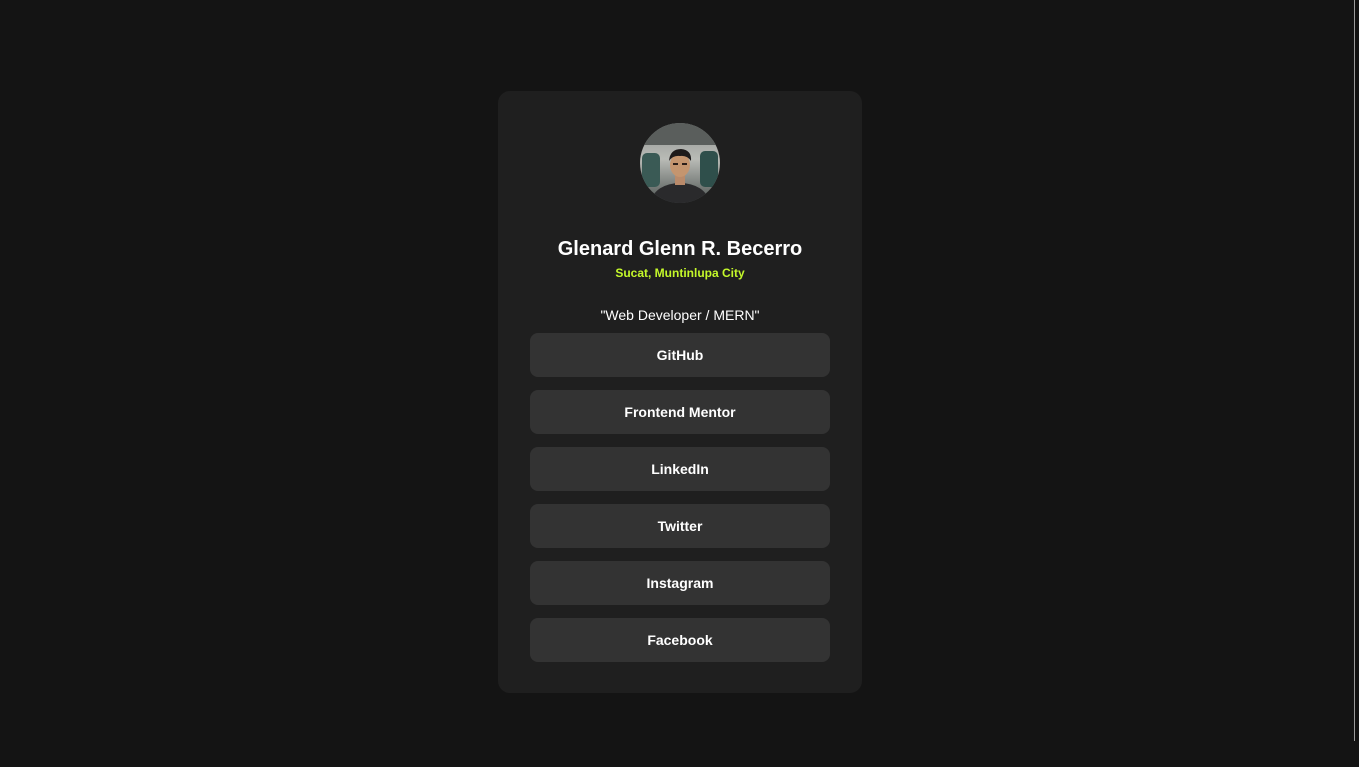 The image size is (1359, 767). I want to click on github-link-button: GitHub, so click(680, 355).